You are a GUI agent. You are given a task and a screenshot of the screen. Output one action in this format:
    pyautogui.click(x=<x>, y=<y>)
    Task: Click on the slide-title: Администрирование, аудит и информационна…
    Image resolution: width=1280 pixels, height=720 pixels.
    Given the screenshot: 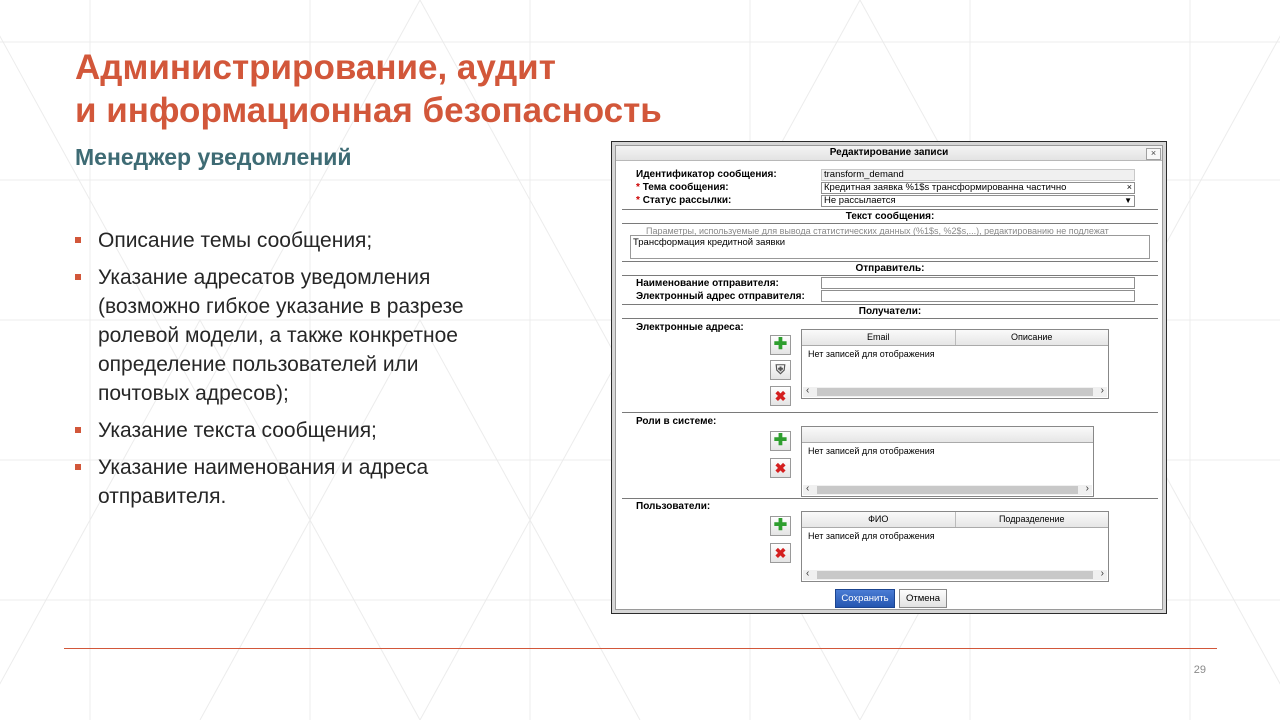 What is the action you would take?
    pyautogui.click(x=368, y=89)
    